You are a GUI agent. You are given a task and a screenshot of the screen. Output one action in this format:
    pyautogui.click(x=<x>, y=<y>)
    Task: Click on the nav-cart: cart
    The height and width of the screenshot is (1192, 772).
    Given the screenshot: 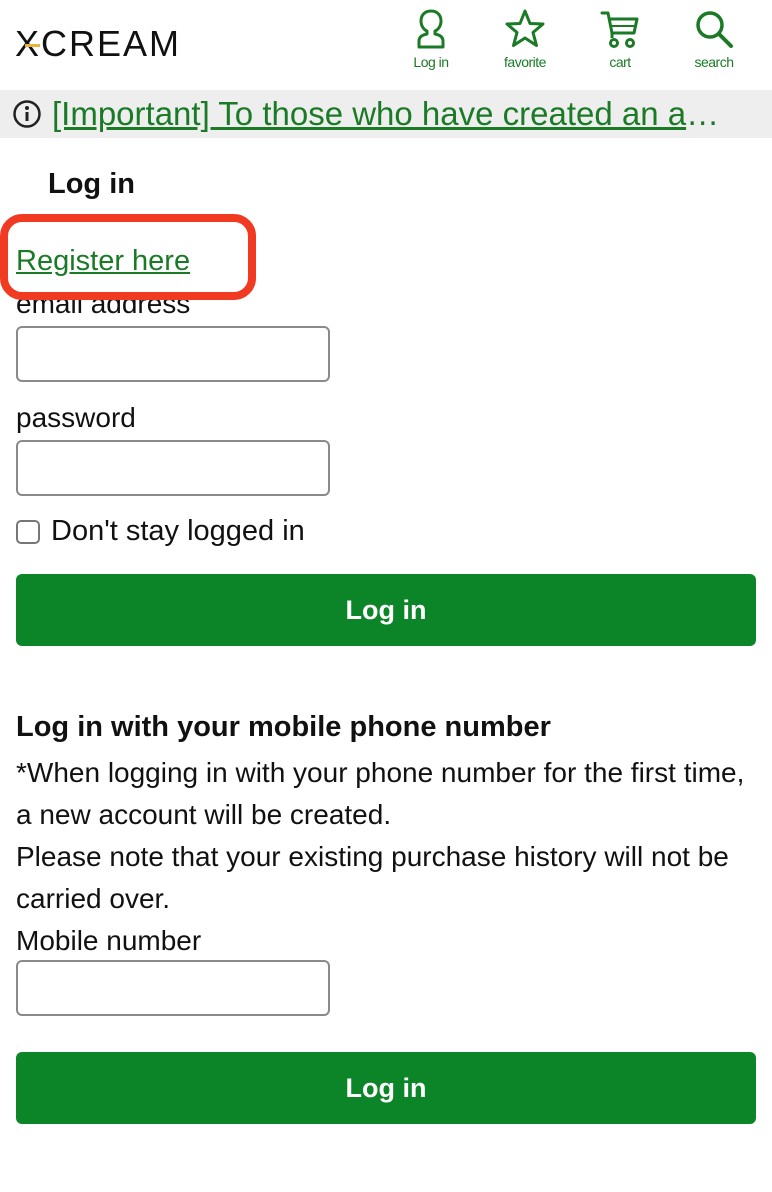 What is the action you would take?
    pyautogui.click(x=620, y=45)
    